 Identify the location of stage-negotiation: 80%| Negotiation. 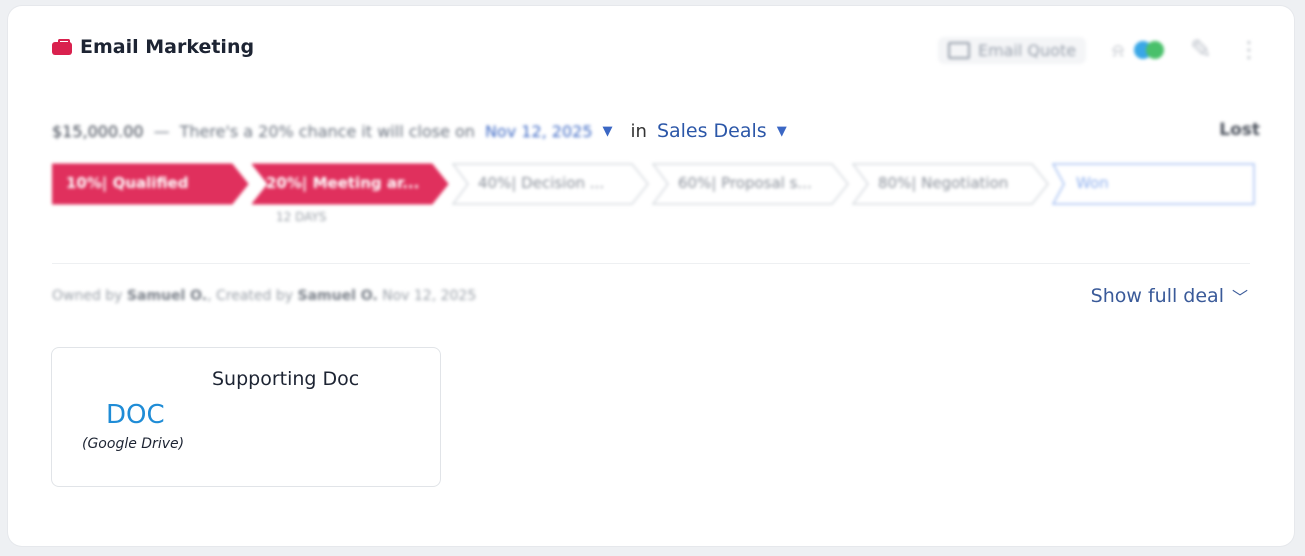
(951, 184).